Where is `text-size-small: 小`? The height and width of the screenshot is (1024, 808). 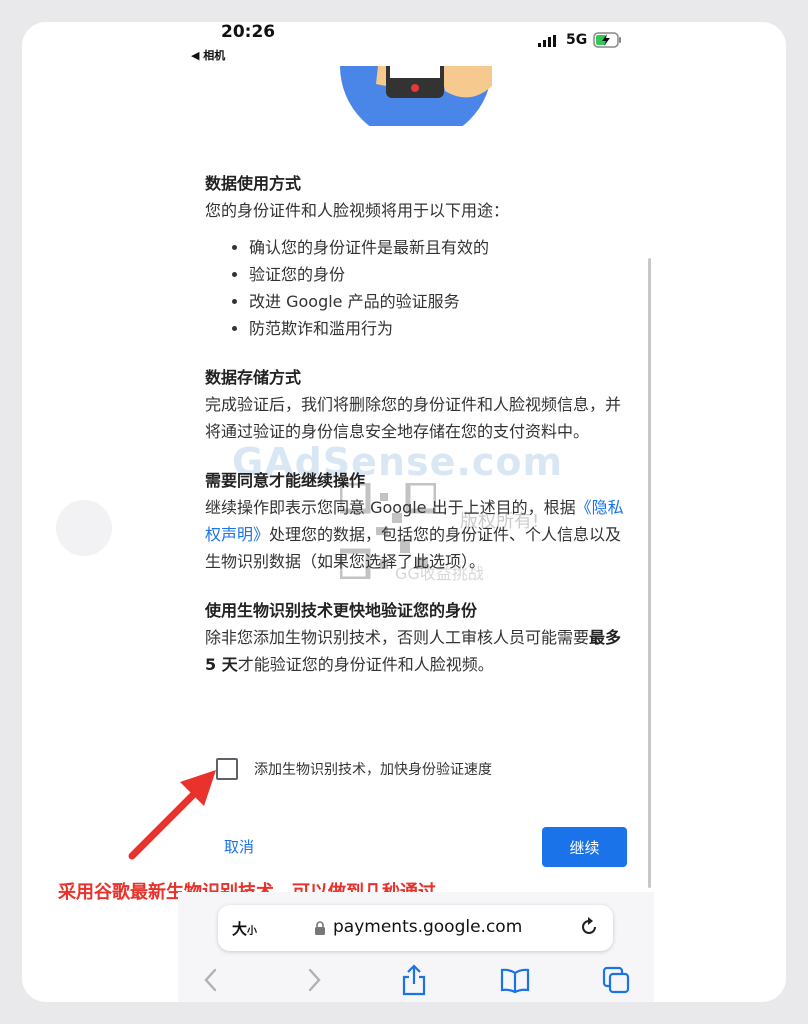 text-size-small: 小 is located at coordinates (252, 931).